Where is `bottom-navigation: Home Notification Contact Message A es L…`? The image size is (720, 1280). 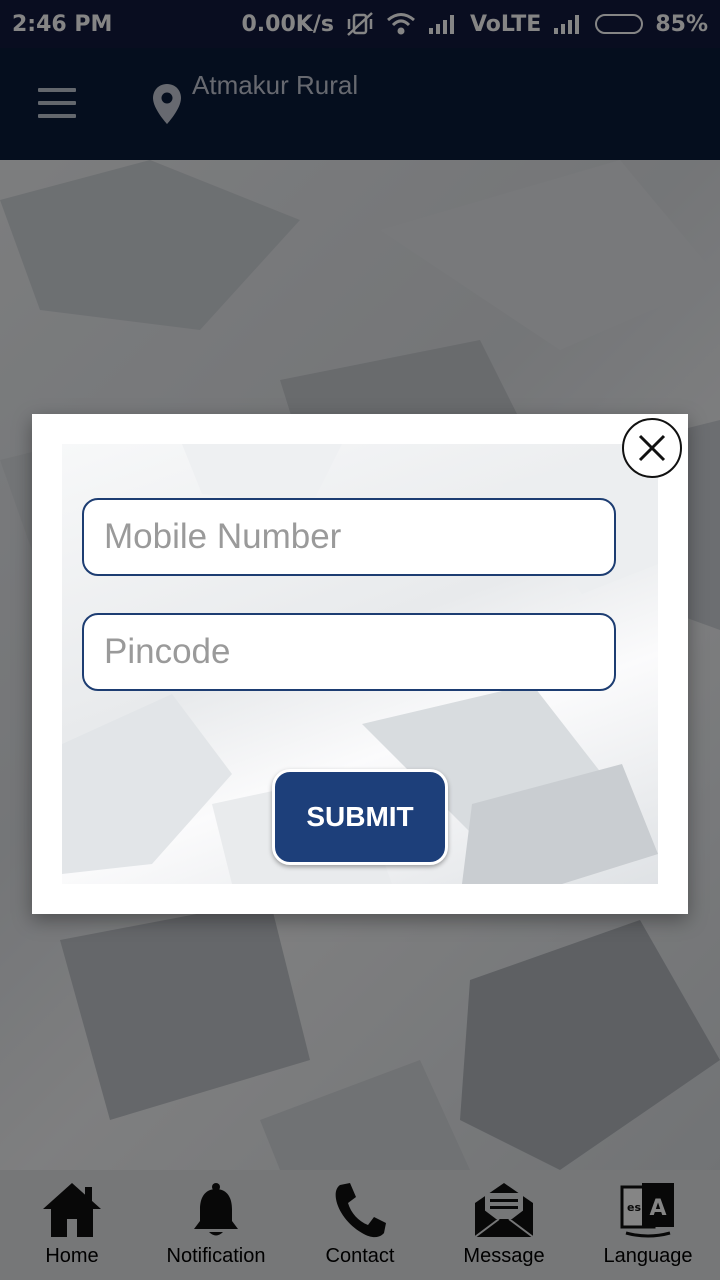 bottom-navigation: Home Notification Contact Message A es L… is located at coordinates (360, 1225).